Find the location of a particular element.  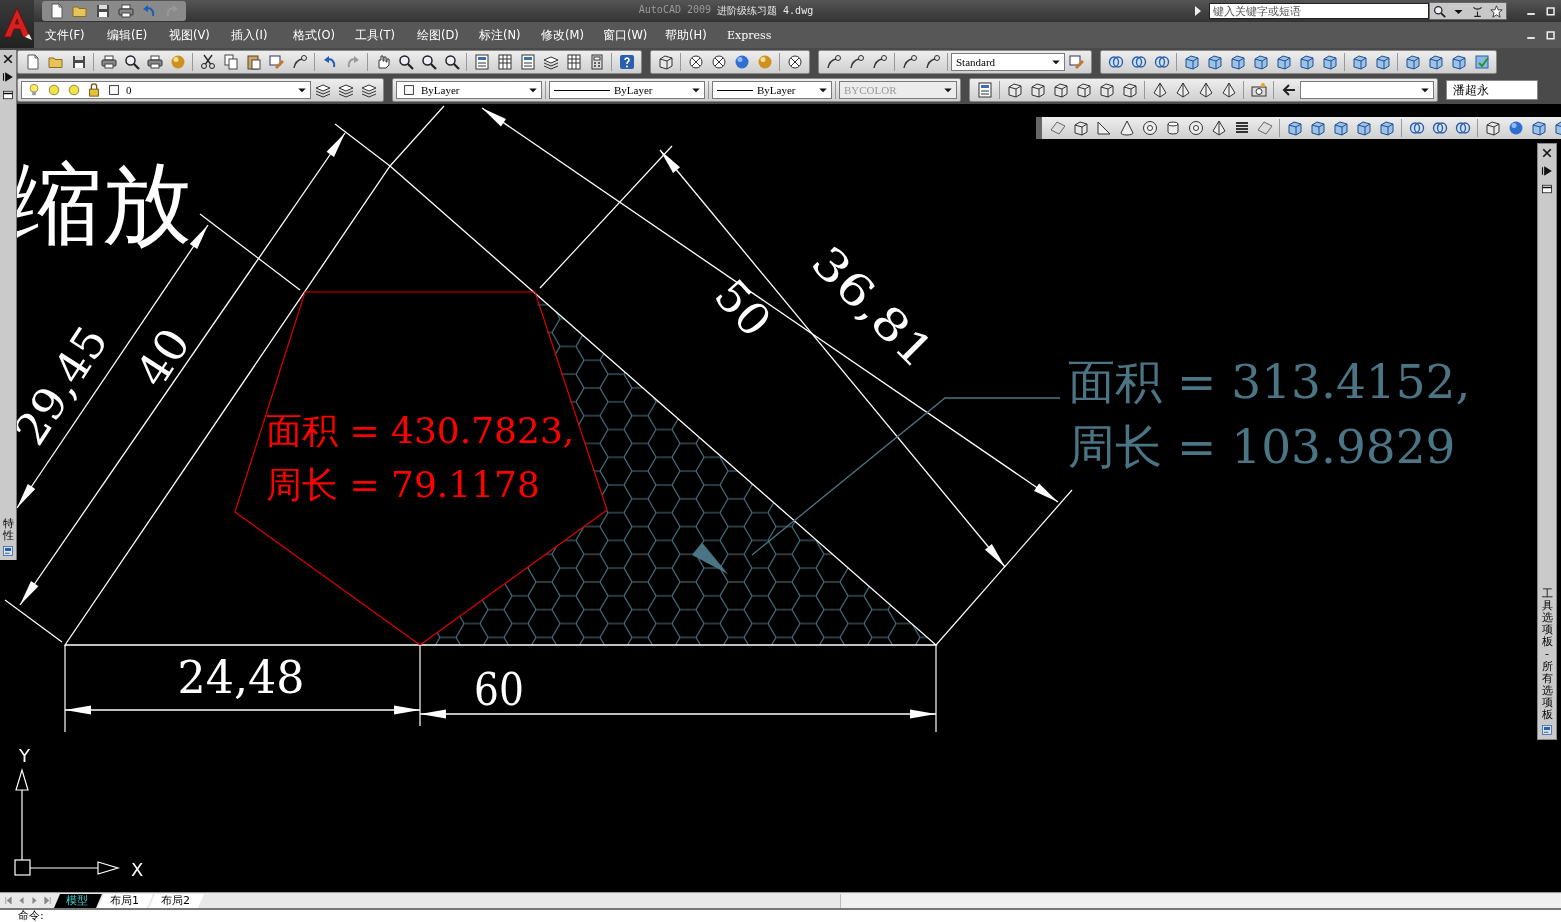

search-field: 键入关键字或短语 is located at coordinates (1319, 11).